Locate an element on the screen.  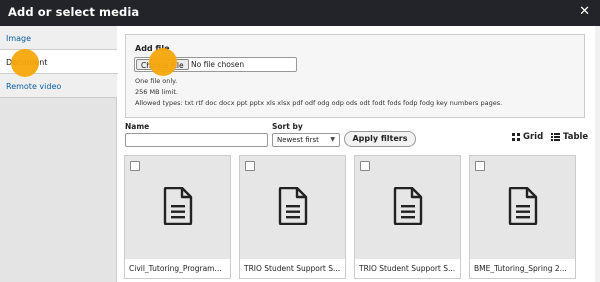
help-text: One file only. is located at coordinates (156, 81).